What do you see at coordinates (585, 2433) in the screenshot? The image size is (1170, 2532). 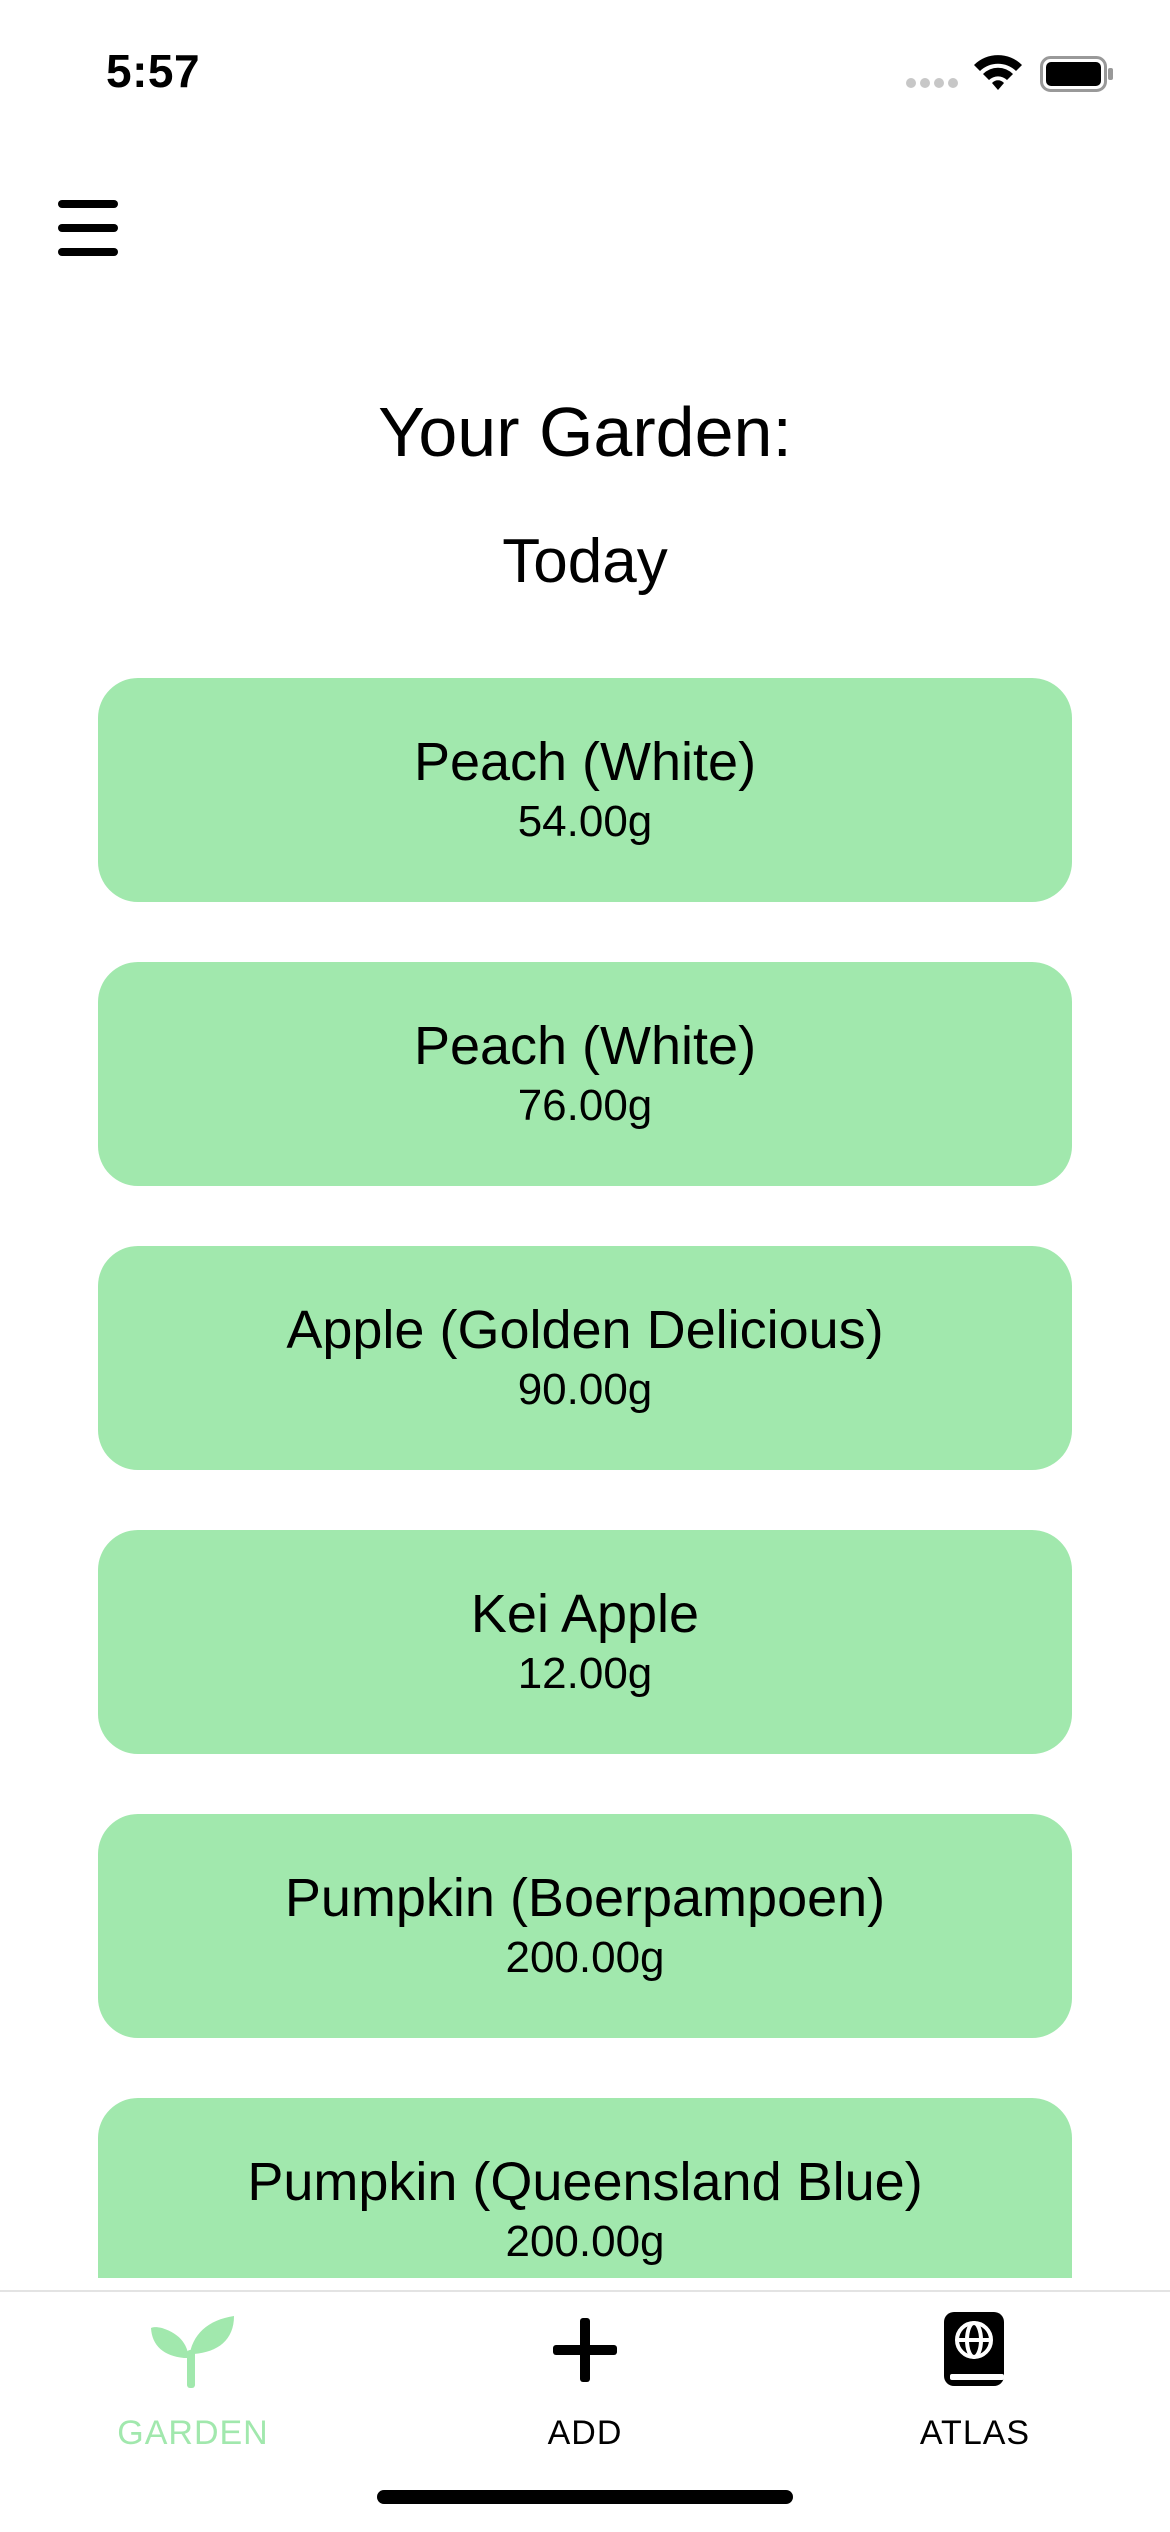 I see `tab-label-add: ADD` at bounding box center [585, 2433].